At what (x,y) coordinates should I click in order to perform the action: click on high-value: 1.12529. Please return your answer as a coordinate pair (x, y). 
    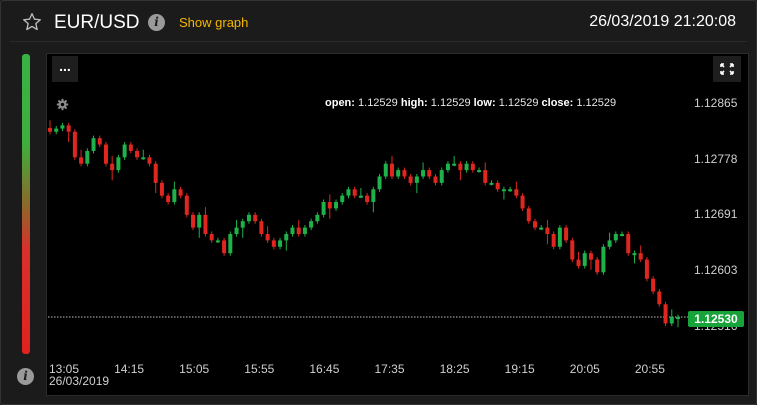
    Looking at the image, I should click on (450, 103).